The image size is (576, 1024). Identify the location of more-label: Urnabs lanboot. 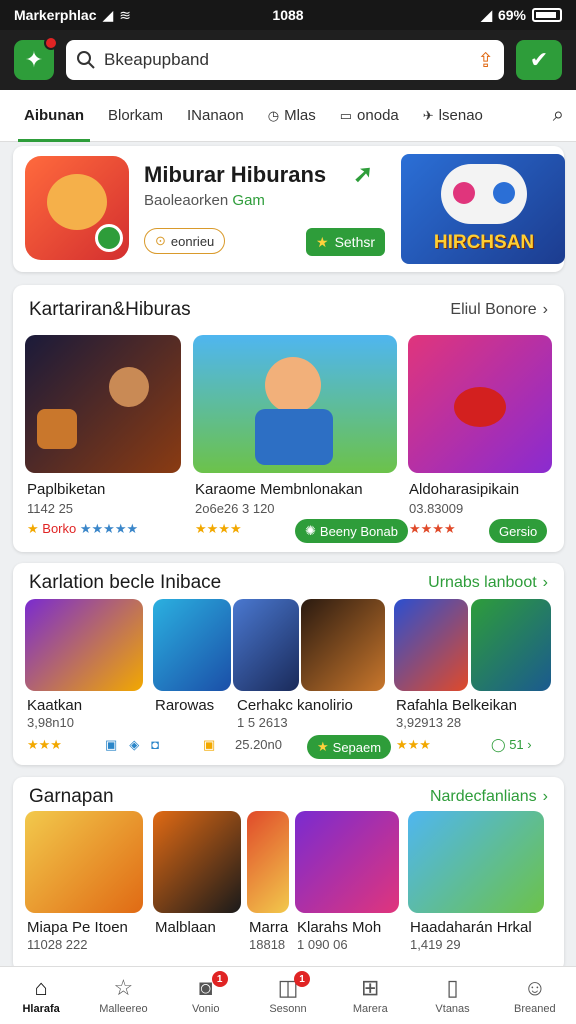
(482, 582).